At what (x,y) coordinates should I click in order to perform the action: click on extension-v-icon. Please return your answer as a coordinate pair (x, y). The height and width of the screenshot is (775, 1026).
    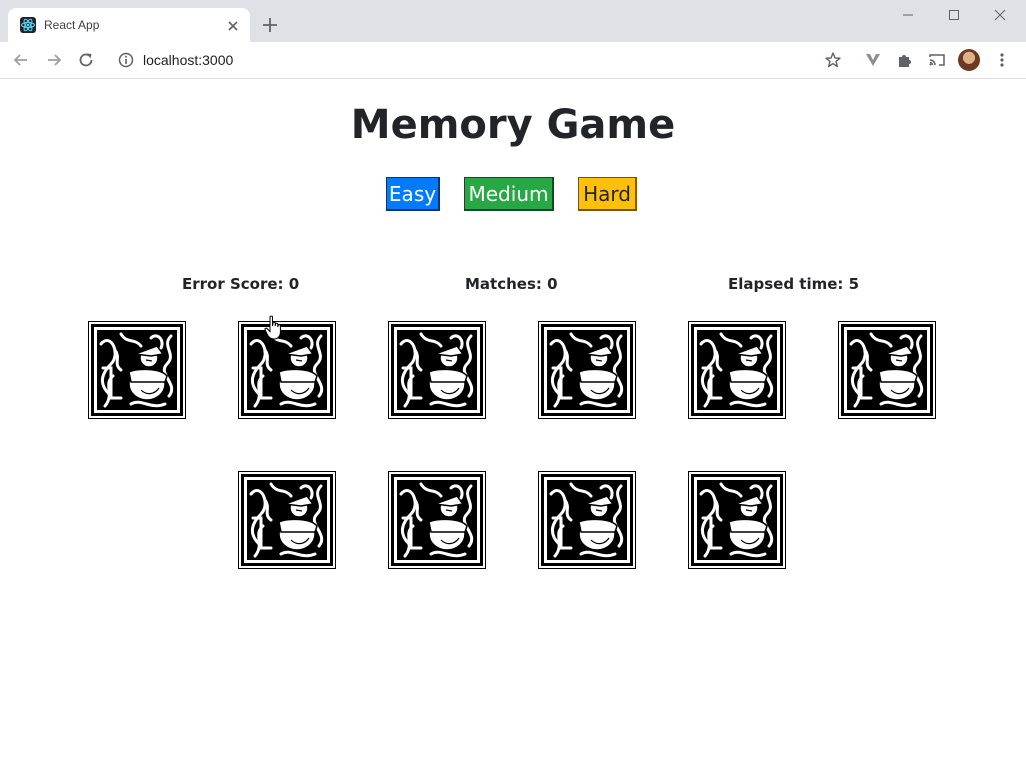
    Looking at the image, I should click on (873, 60).